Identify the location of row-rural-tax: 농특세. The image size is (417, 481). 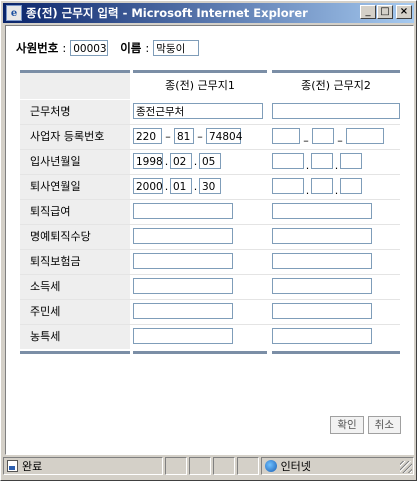
(210, 337).